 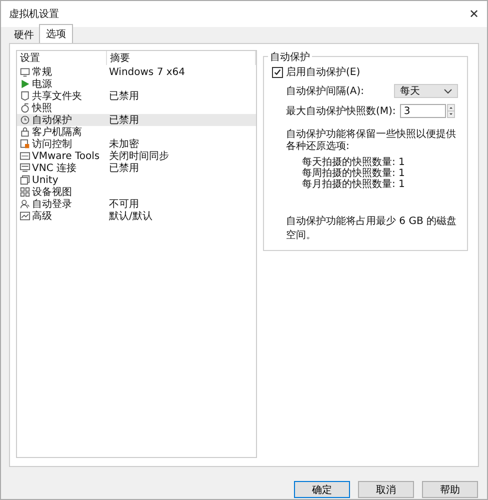 I want to click on setting-name: 电源, so click(x=42, y=84).